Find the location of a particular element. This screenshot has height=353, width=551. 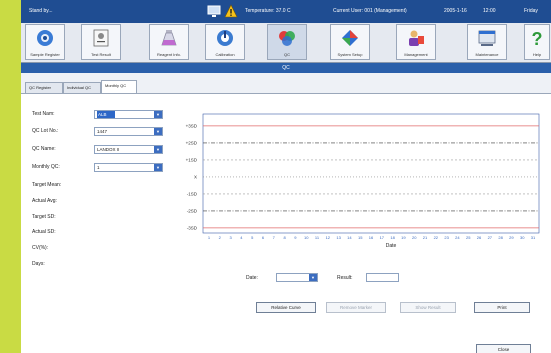

x-tick-label: 10 is located at coordinates (306, 237).